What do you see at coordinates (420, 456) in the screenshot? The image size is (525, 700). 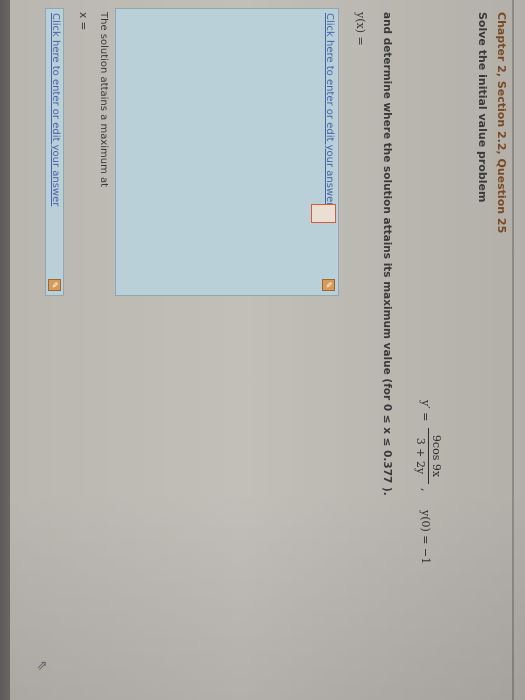 I see `fraction-denominator: 3 + 2y` at bounding box center [420, 456].